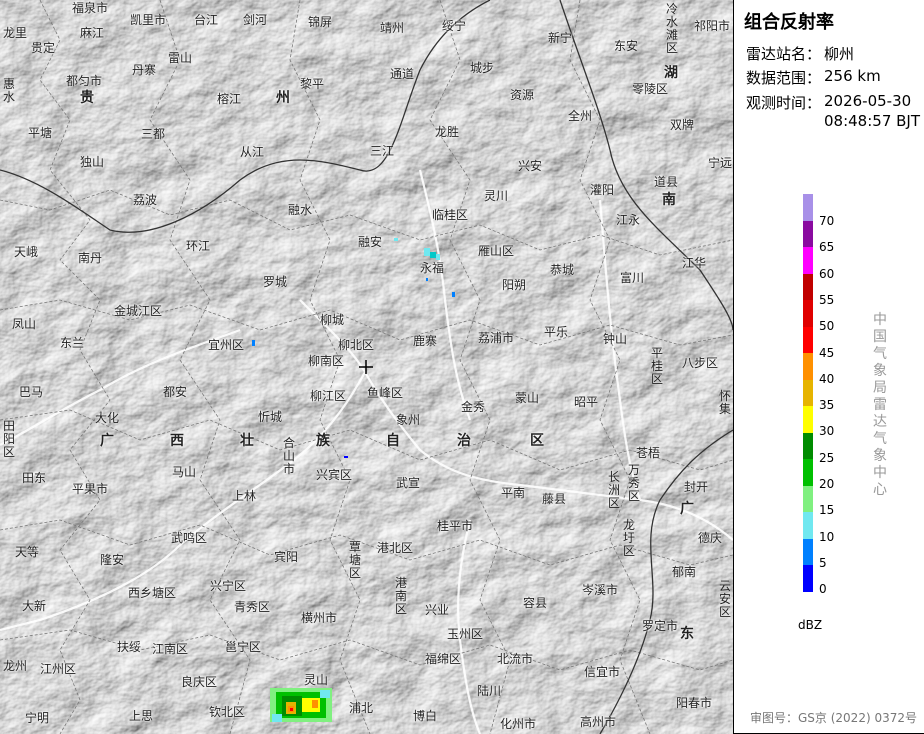 This screenshot has width=924, height=734. What do you see at coordinates (628, 220) in the screenshot?
I see `place-label: 江永` at bounding box center [628, 220].